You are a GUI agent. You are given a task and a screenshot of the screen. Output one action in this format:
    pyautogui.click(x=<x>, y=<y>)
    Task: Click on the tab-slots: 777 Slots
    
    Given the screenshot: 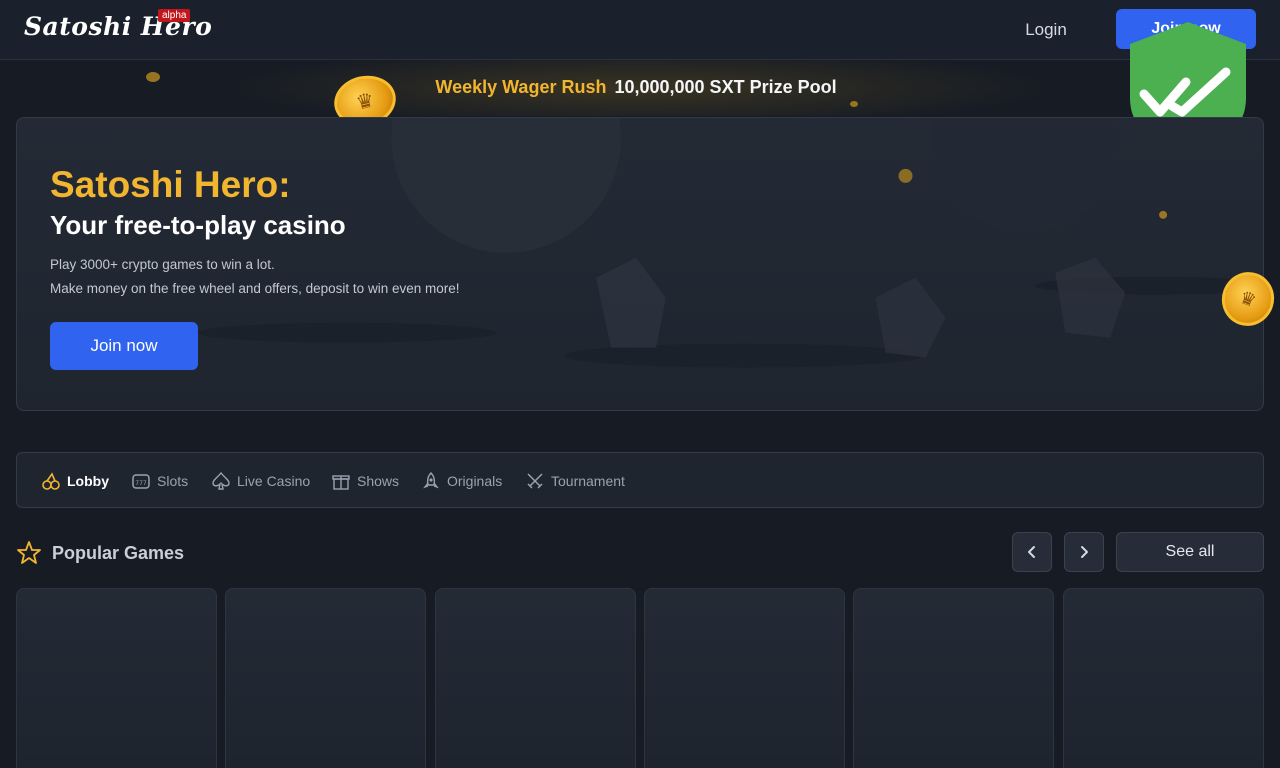 What is the action you would take?
    pyautogui.click(x=159, y=481)
    